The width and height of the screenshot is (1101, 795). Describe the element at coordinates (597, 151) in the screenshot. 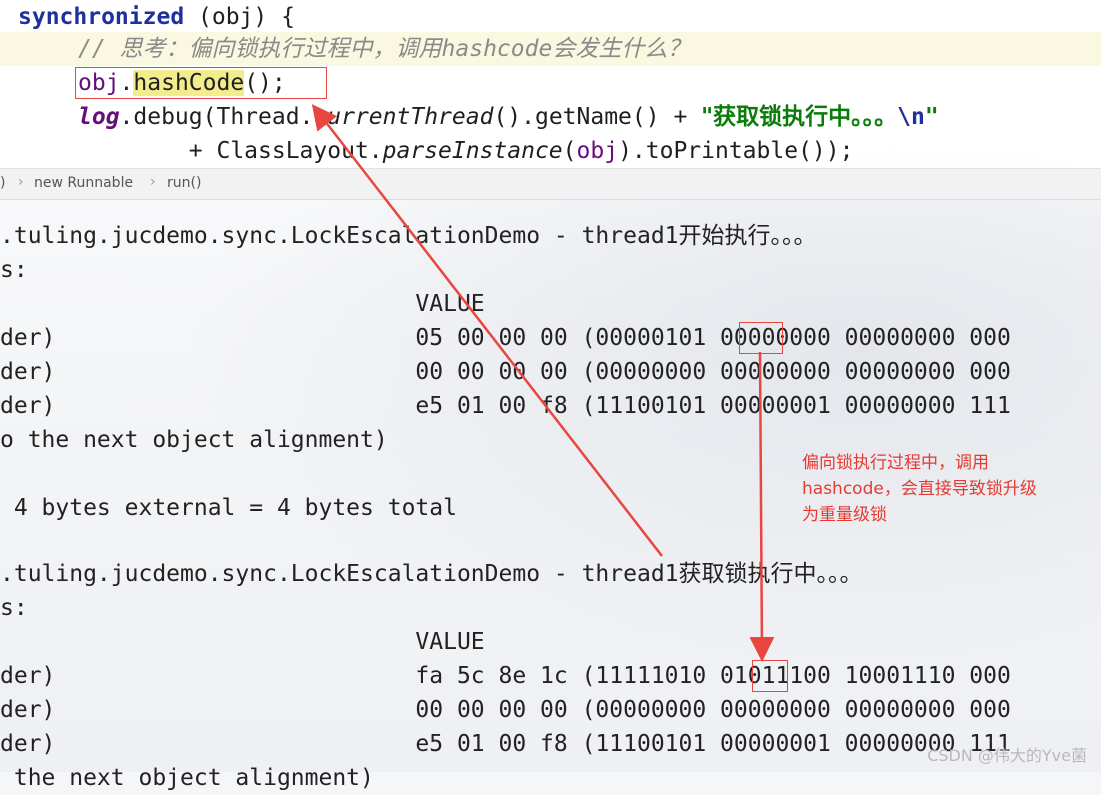

I see `code-obj: obj` at that location.